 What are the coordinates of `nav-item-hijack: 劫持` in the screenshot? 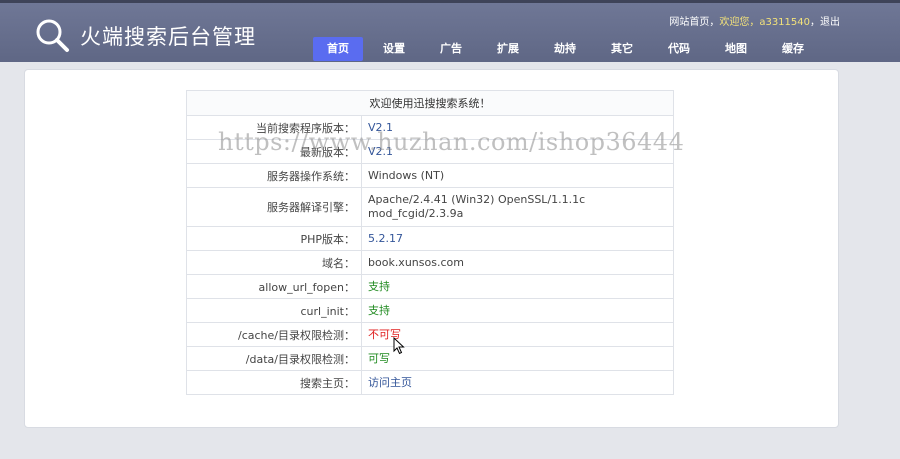 It's located at (565, 49).